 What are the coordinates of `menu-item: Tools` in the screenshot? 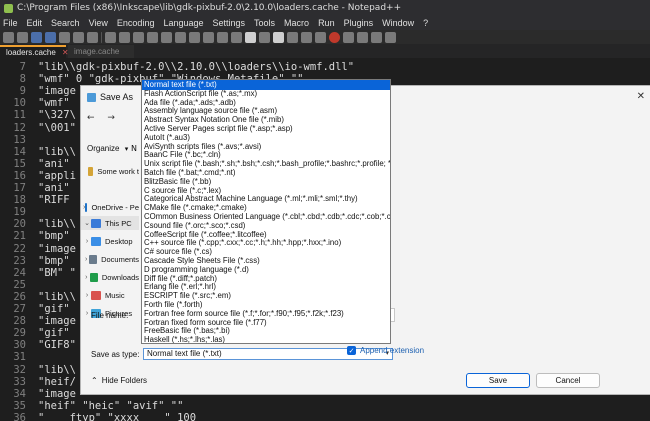 It's located at (264, 23).